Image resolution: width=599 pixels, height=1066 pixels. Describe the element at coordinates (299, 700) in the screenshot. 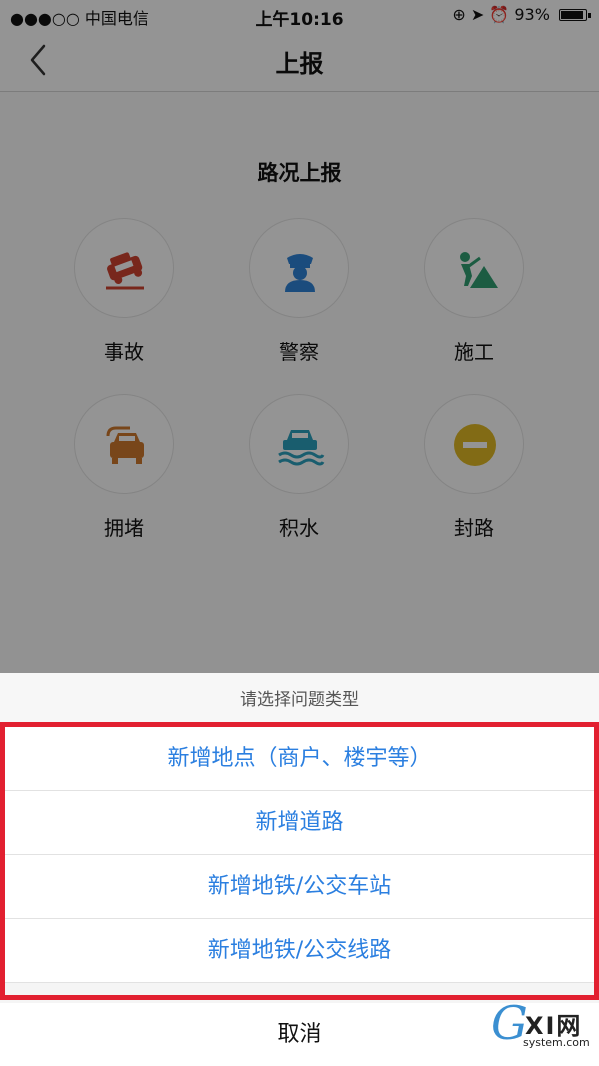

I see `action-sheet-title: 请选择问题类型` at that location.